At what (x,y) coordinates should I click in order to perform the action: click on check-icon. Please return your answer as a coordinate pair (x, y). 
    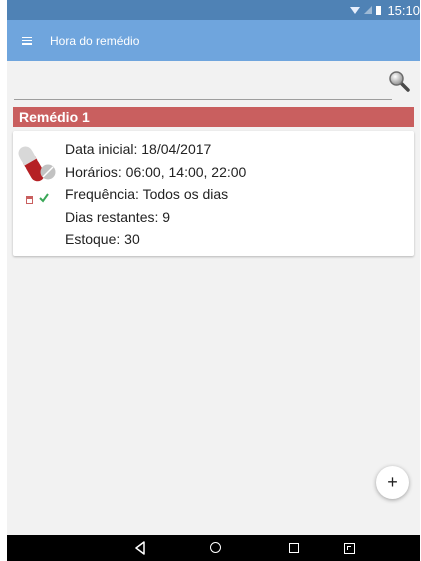
    Looking at the image, I should click on (44, 198).